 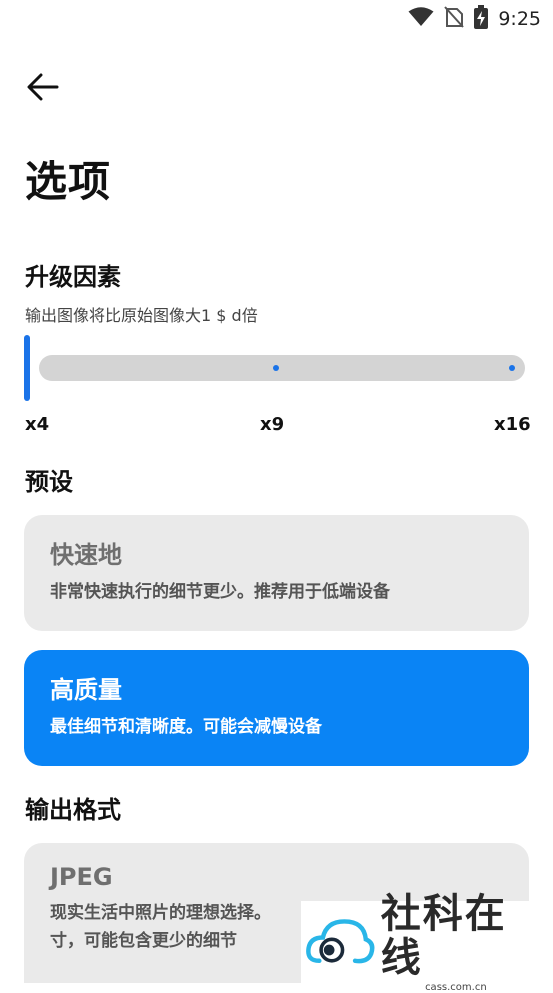 I want to click on slider-tick-label: x16, so click(x=512, y=424).